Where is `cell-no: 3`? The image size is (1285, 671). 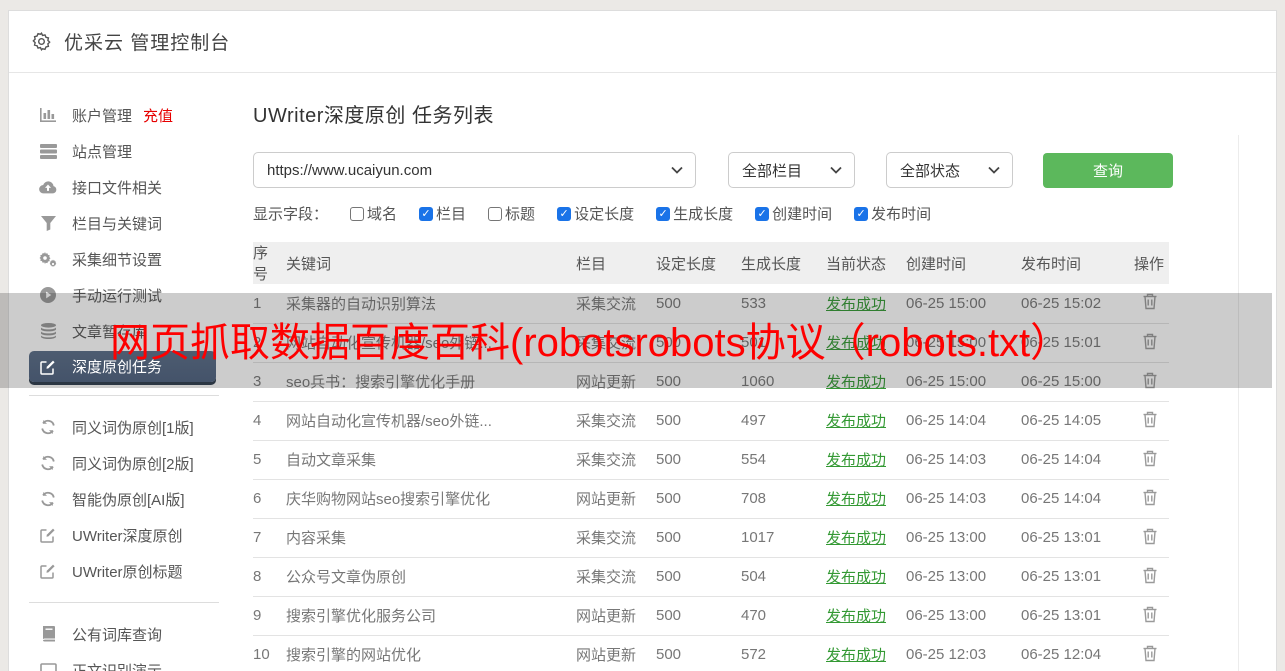 cell-no: 3 is located at coordinates (269, 382).